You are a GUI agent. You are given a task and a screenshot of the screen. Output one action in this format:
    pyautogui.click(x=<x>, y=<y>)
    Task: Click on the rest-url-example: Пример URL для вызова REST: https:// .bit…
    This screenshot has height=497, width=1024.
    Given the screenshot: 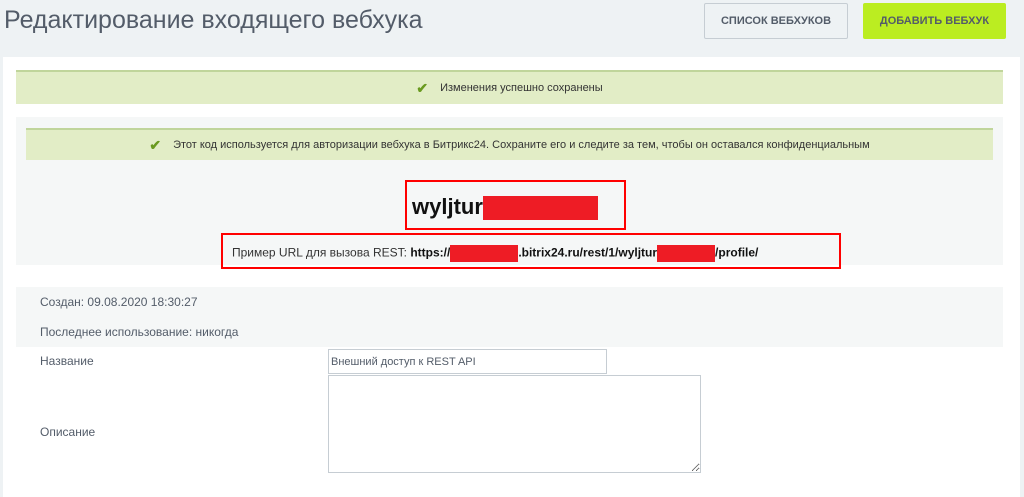 What is the action you would take?
    pyautogui.click(x=531, y=251)
    